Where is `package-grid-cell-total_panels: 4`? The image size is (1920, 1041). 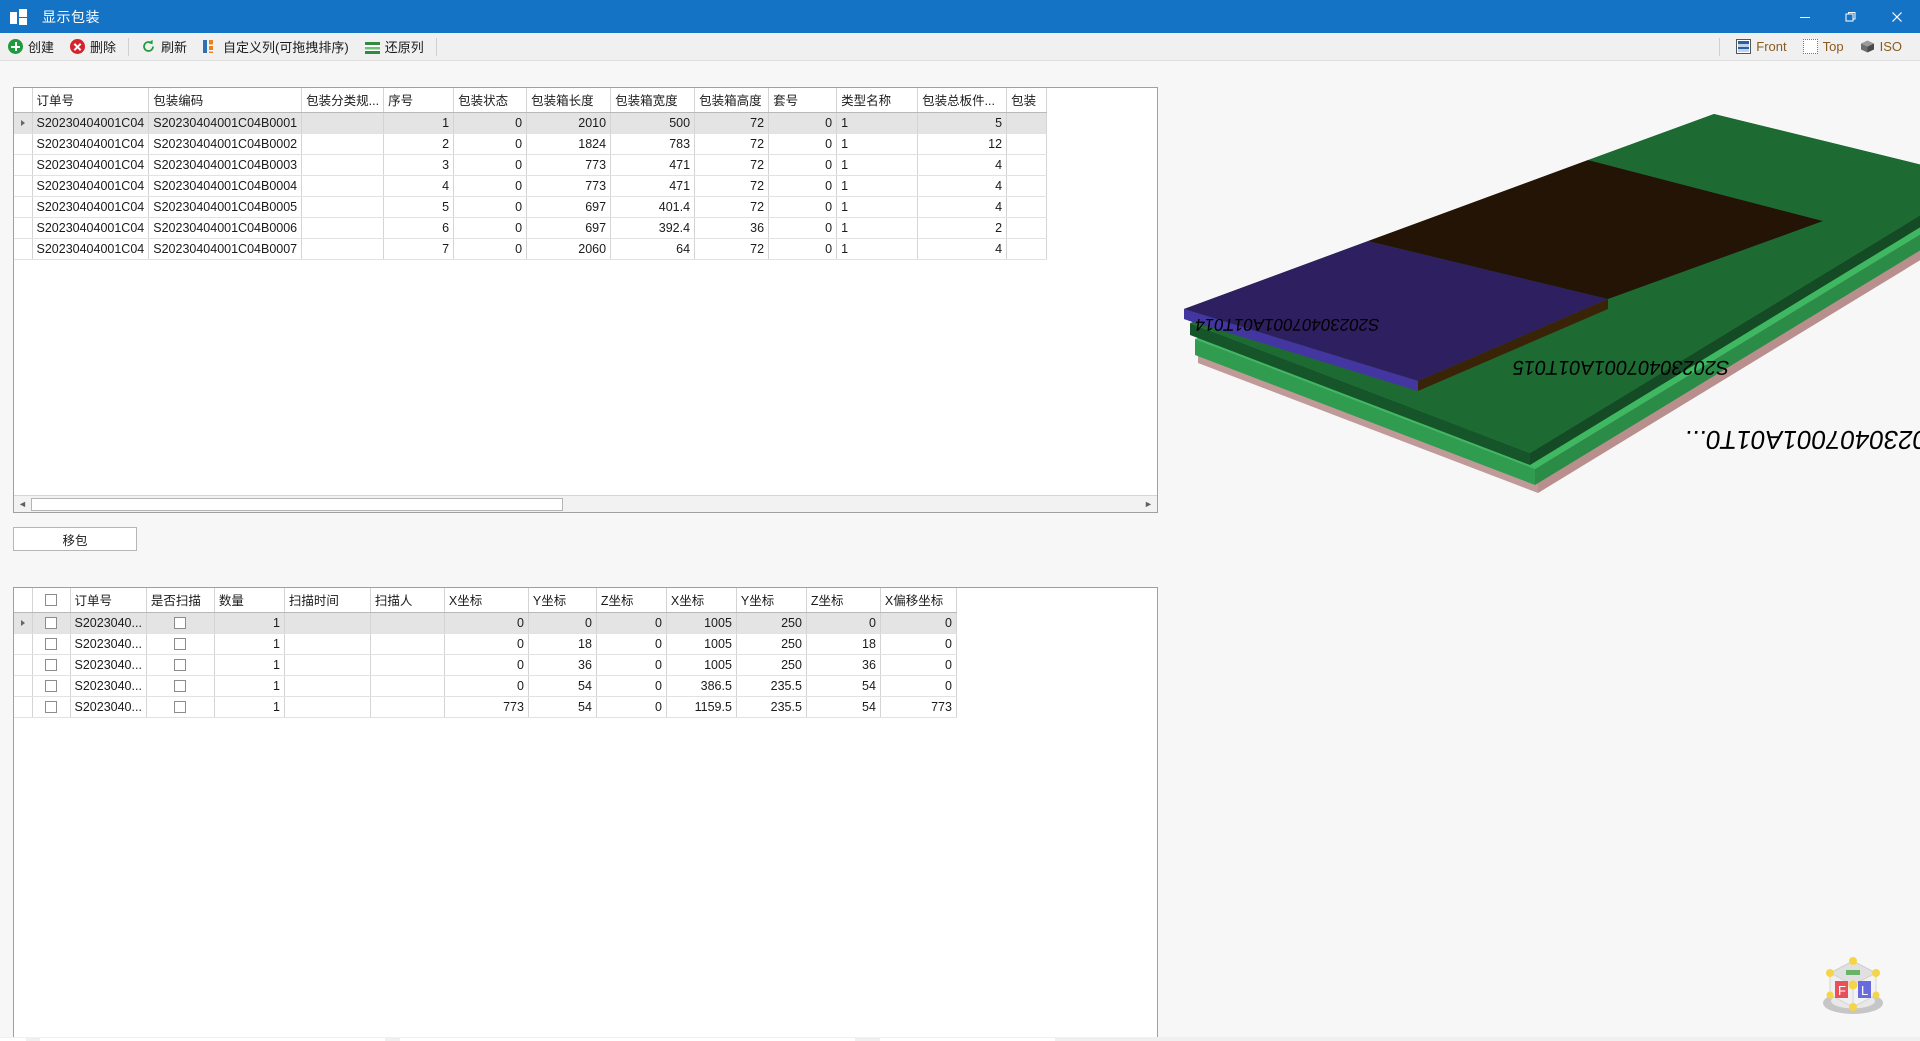
package-grid-cell-total_panels: 4 is located at coordinates (962, 249).